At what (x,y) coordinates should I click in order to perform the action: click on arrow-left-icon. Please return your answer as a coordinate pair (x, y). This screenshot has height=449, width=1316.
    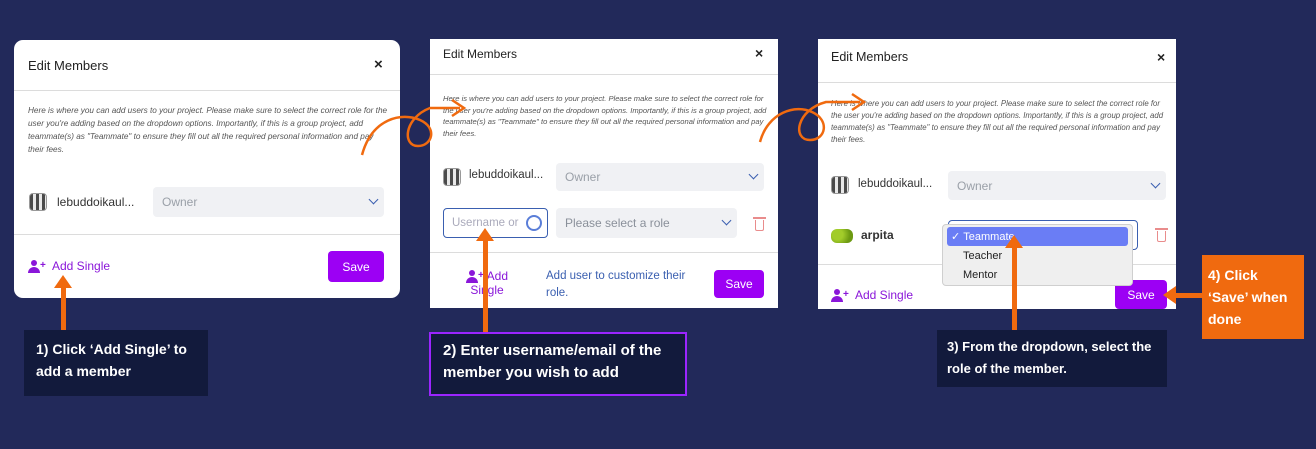
    Looking at the image, I should click on (1169, 295).